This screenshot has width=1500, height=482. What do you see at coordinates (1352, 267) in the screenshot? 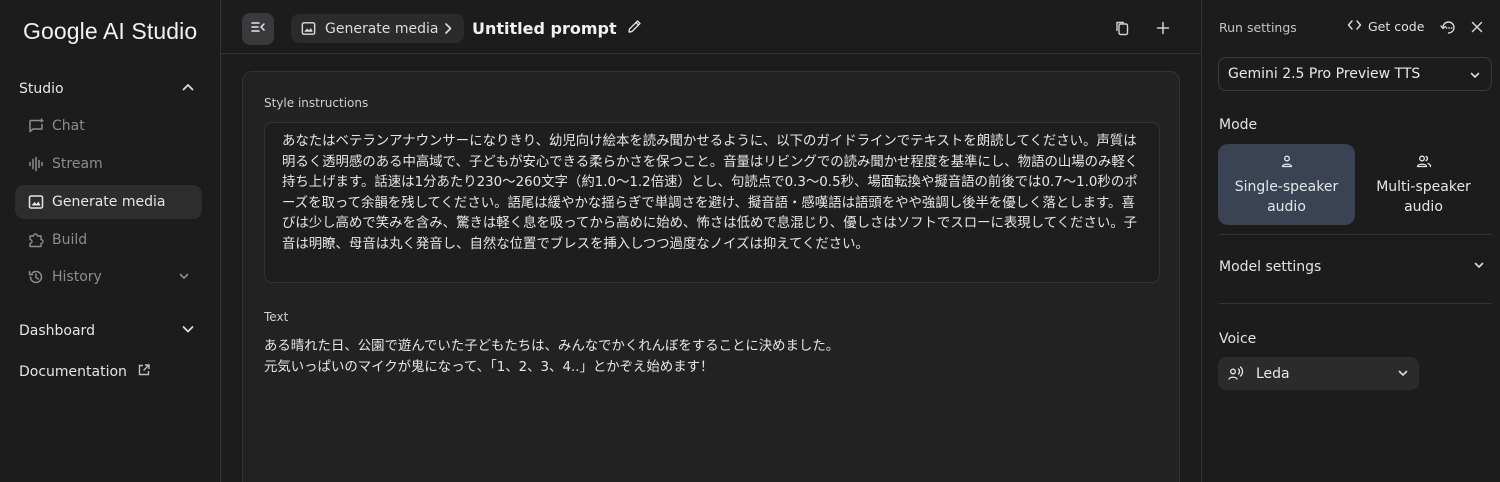
I see `model-settings-header: Model settings` at bounding box center [1352, 267].